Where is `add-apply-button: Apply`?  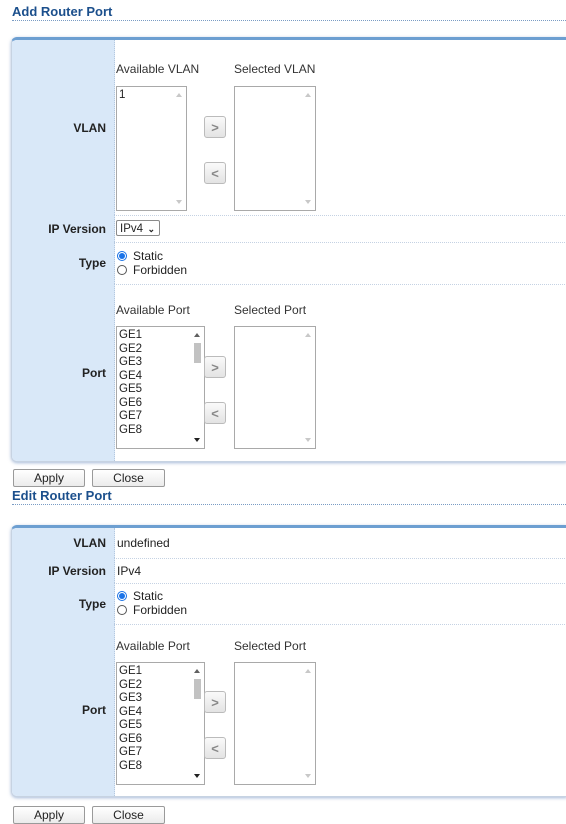 add-apply-button: Apply is located at coordinates (49, 478).